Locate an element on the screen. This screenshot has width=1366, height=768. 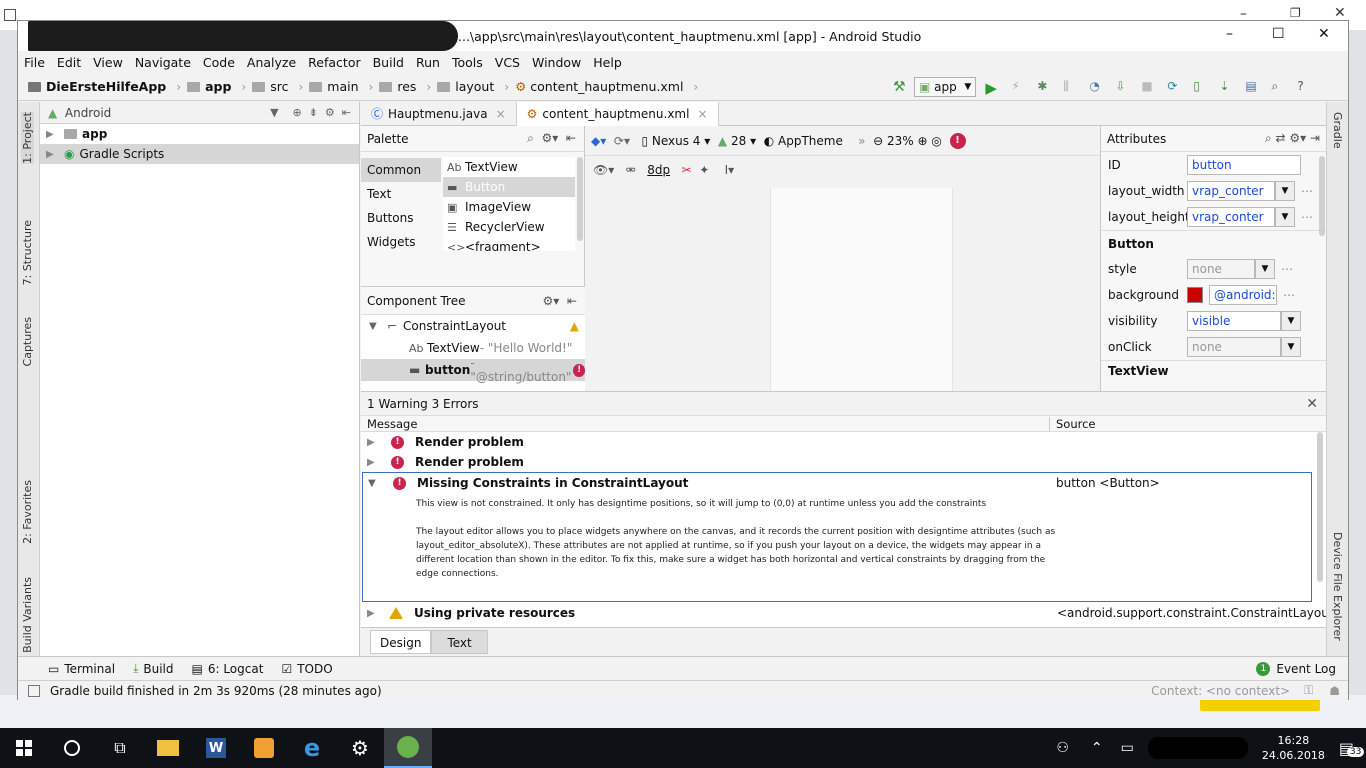
overflow-icon: » is located at coordinates (861, 141).